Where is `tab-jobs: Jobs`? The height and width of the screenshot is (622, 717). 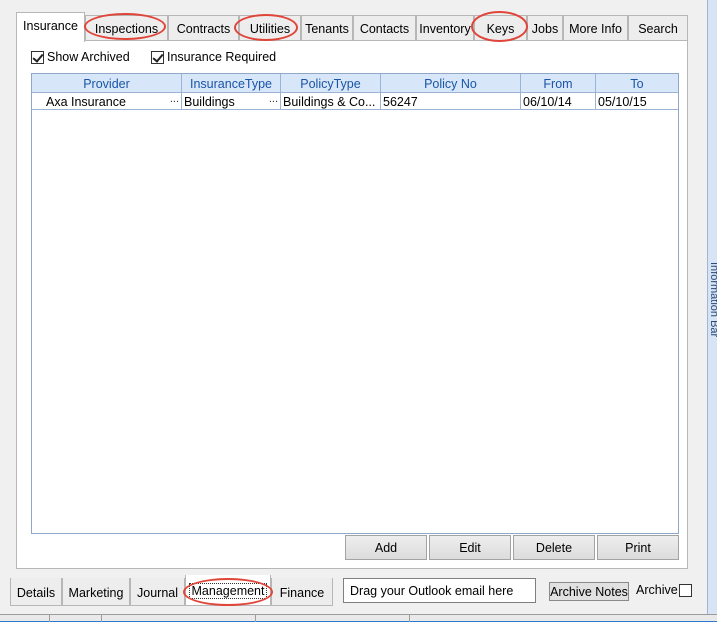
tab-jobs: Jobs is located at coordinates (545, 28).